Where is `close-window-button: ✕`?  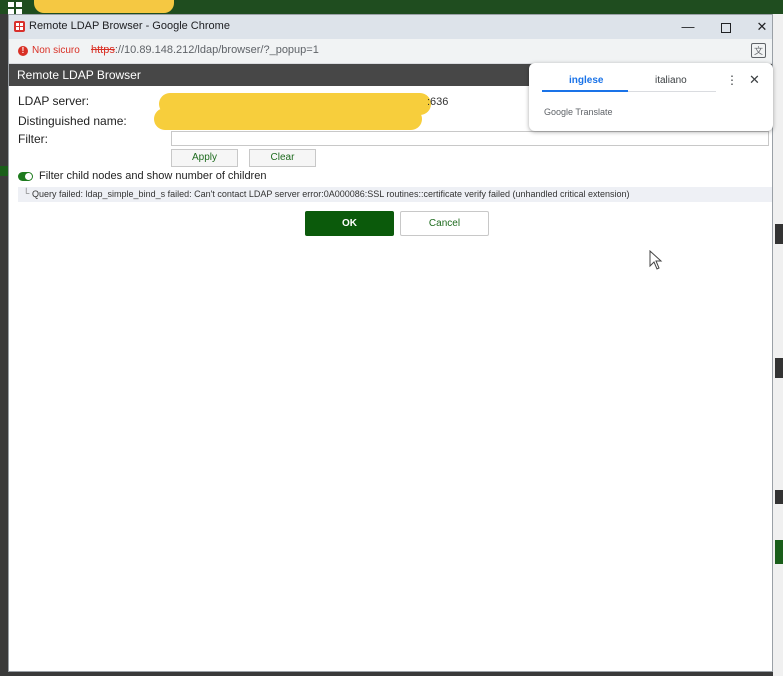 close-window-button: ✕ is located at coordinates (762, 27).